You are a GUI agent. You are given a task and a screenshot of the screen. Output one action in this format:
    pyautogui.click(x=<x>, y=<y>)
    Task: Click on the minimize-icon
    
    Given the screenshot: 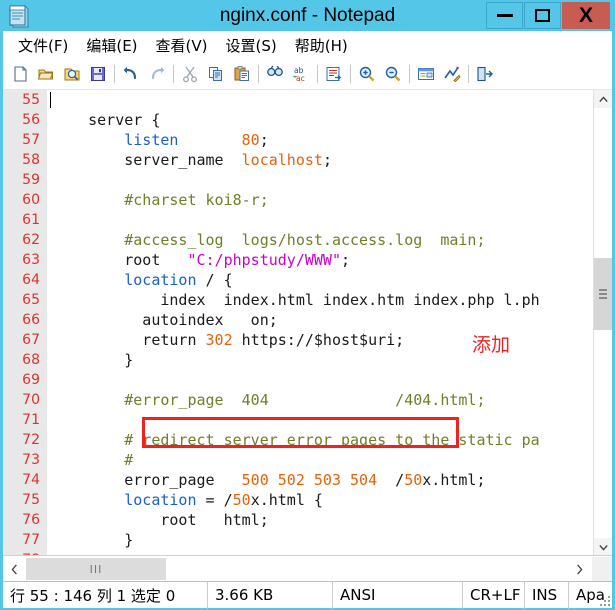 What is the action you would take?
    pyautogui.click(x=504, y=15)
    